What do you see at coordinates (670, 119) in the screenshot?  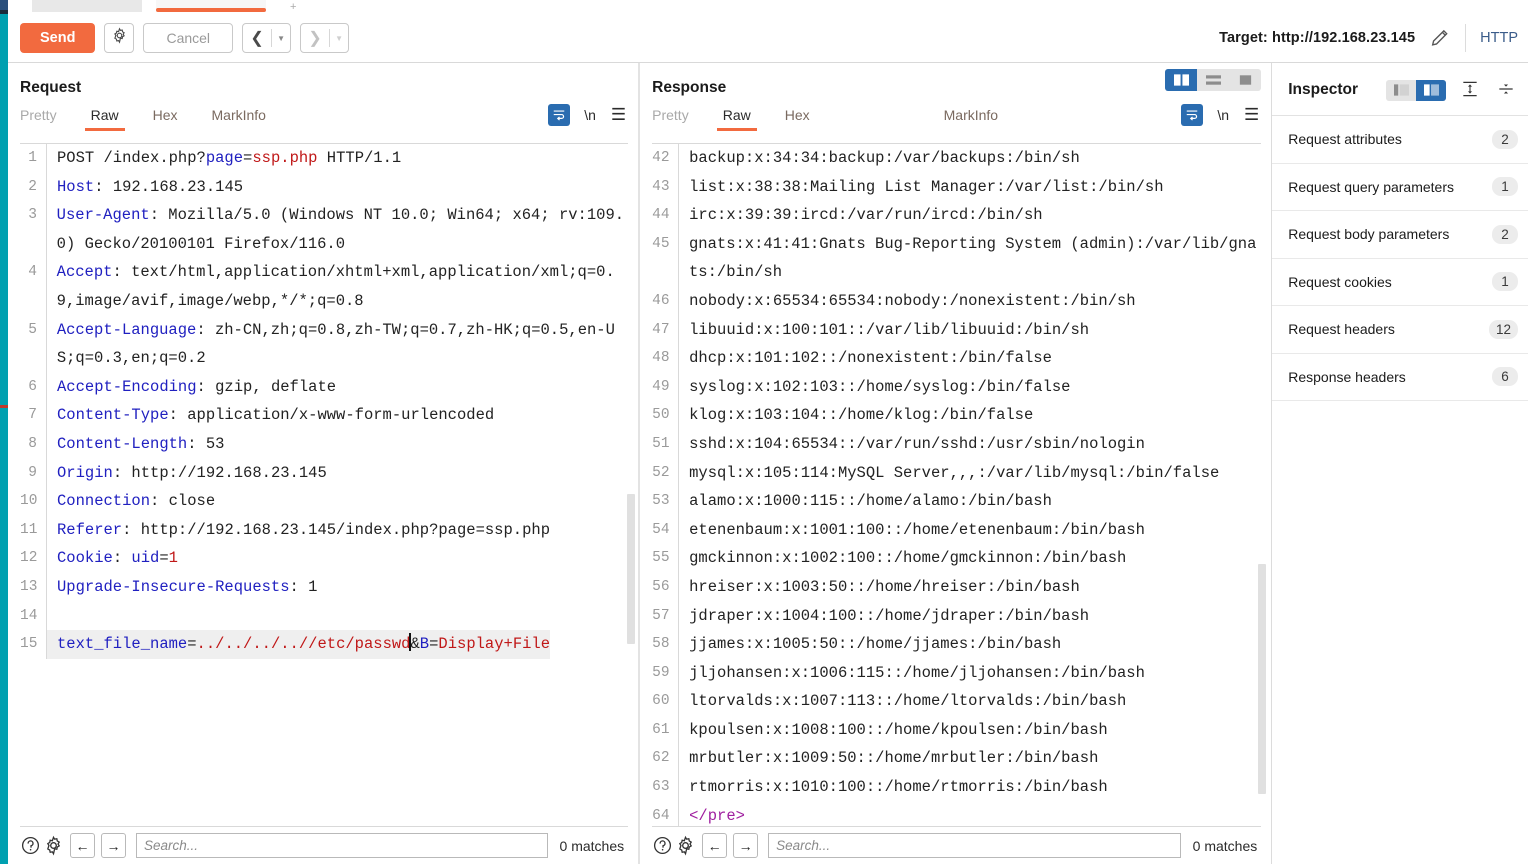 I see `response-tab-pretty: Pretty` at bounding box center [670, 119].